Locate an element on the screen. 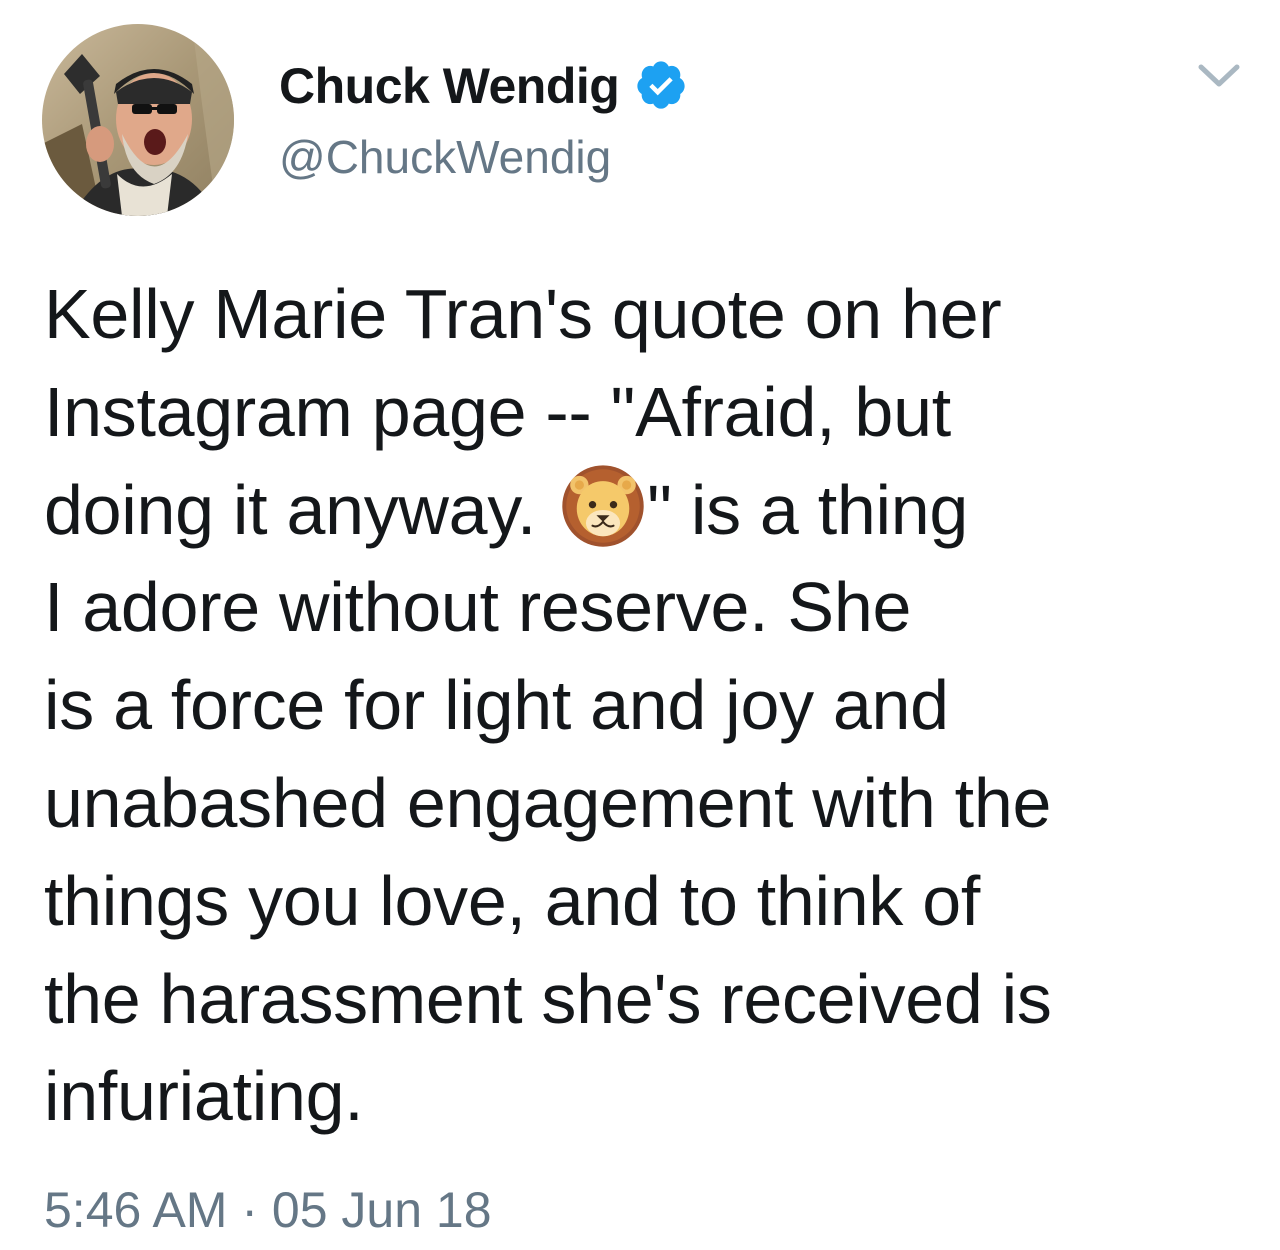  tweet-date: 05 Jun 18 is located at coordinates (381, 1210).